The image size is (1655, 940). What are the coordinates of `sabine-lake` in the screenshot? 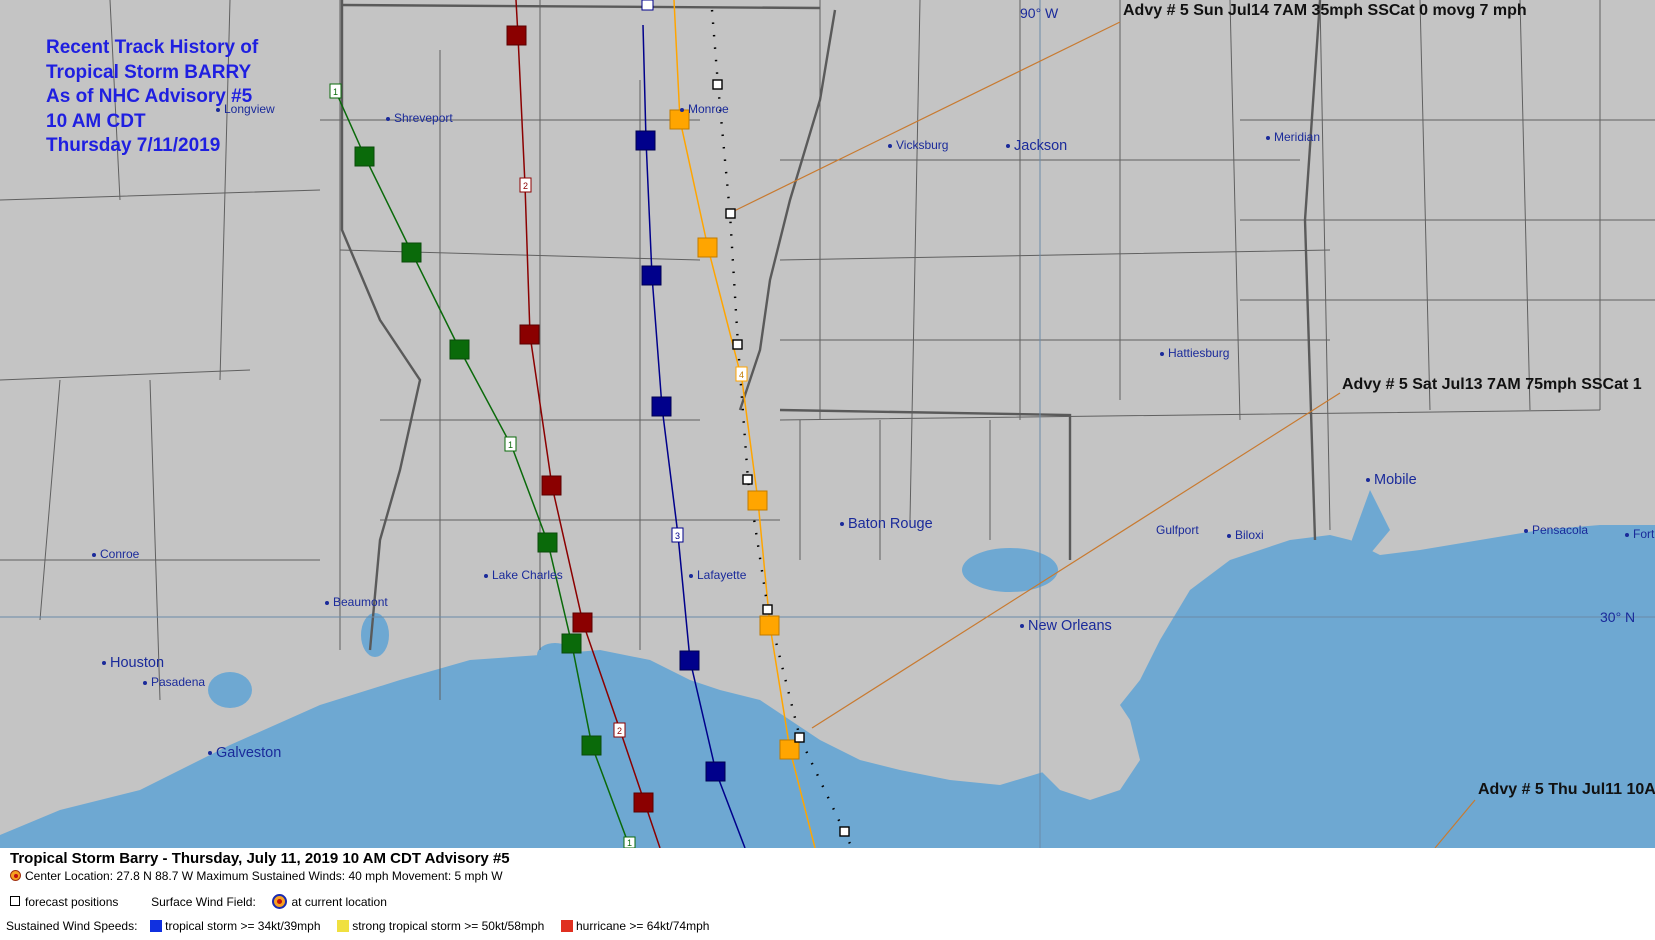 It's located at (375, 635).